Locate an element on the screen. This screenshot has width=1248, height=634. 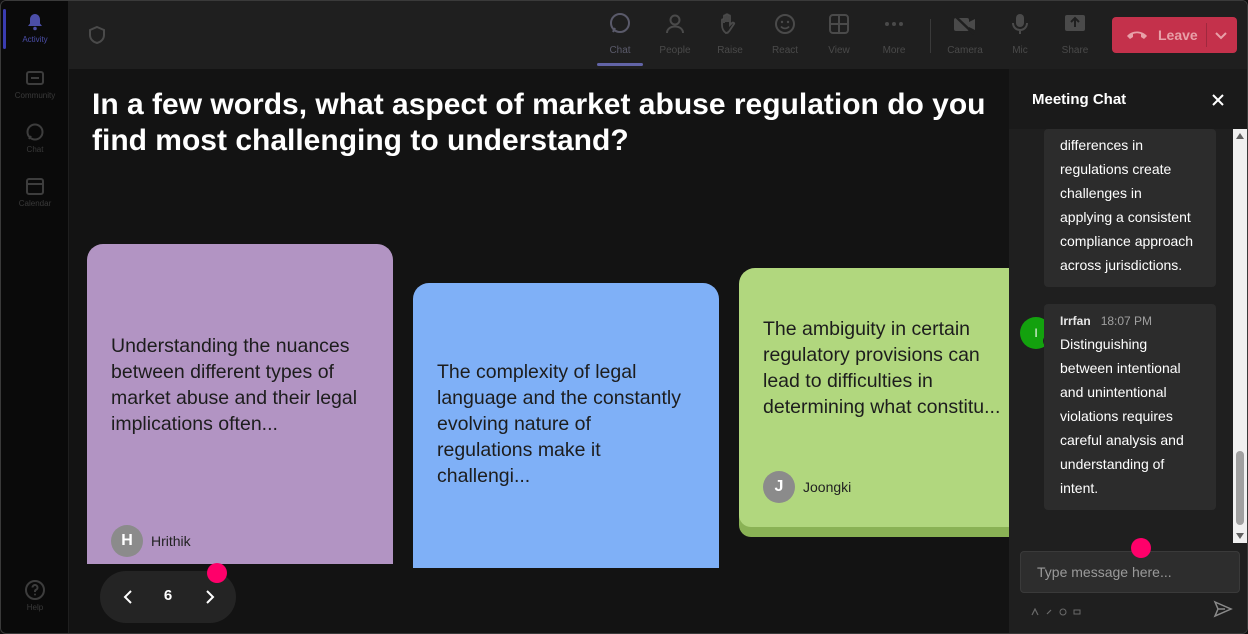
attach-icon is located at coordinates (1049, 609).